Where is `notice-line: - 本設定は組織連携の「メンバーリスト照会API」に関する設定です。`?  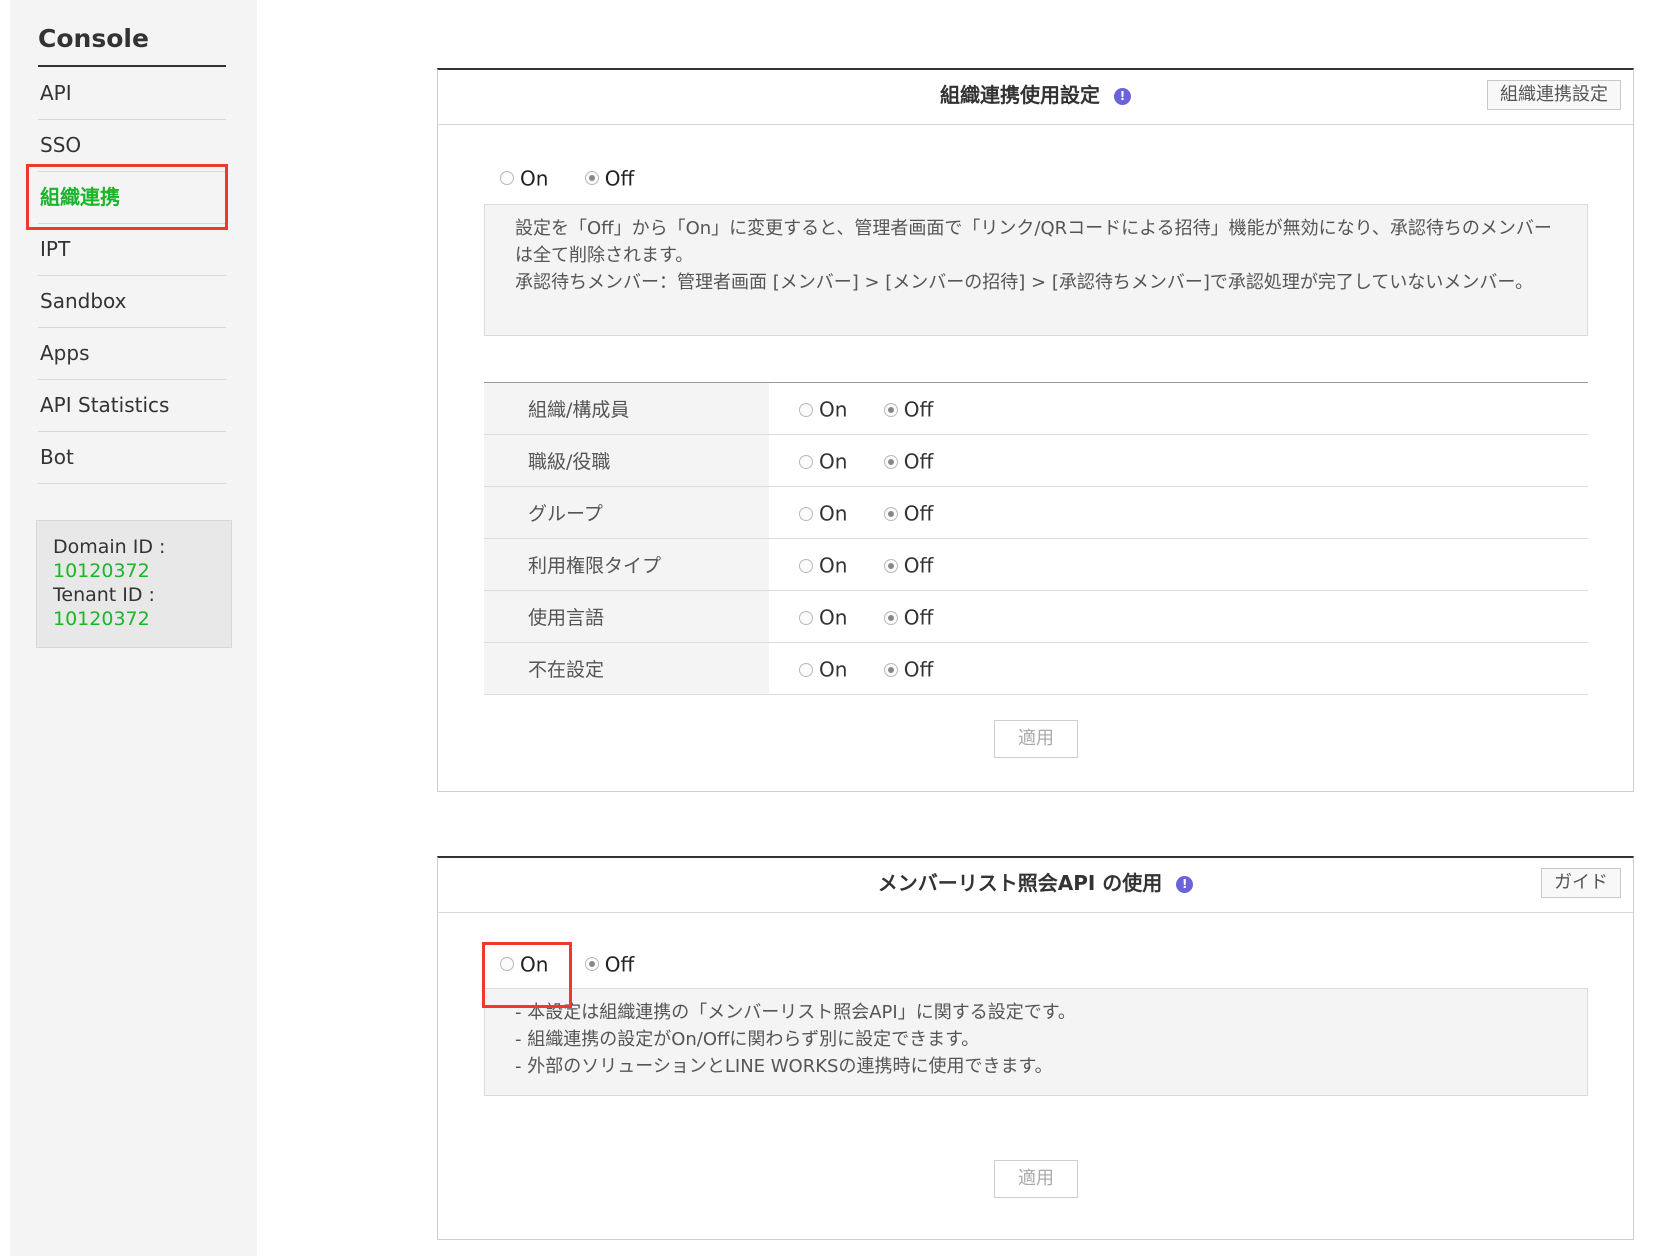
notice-line: - 本設定は組織連携の「メンバーリスト照会API」に関する設定です。 is located at coordinates (795, 1012).